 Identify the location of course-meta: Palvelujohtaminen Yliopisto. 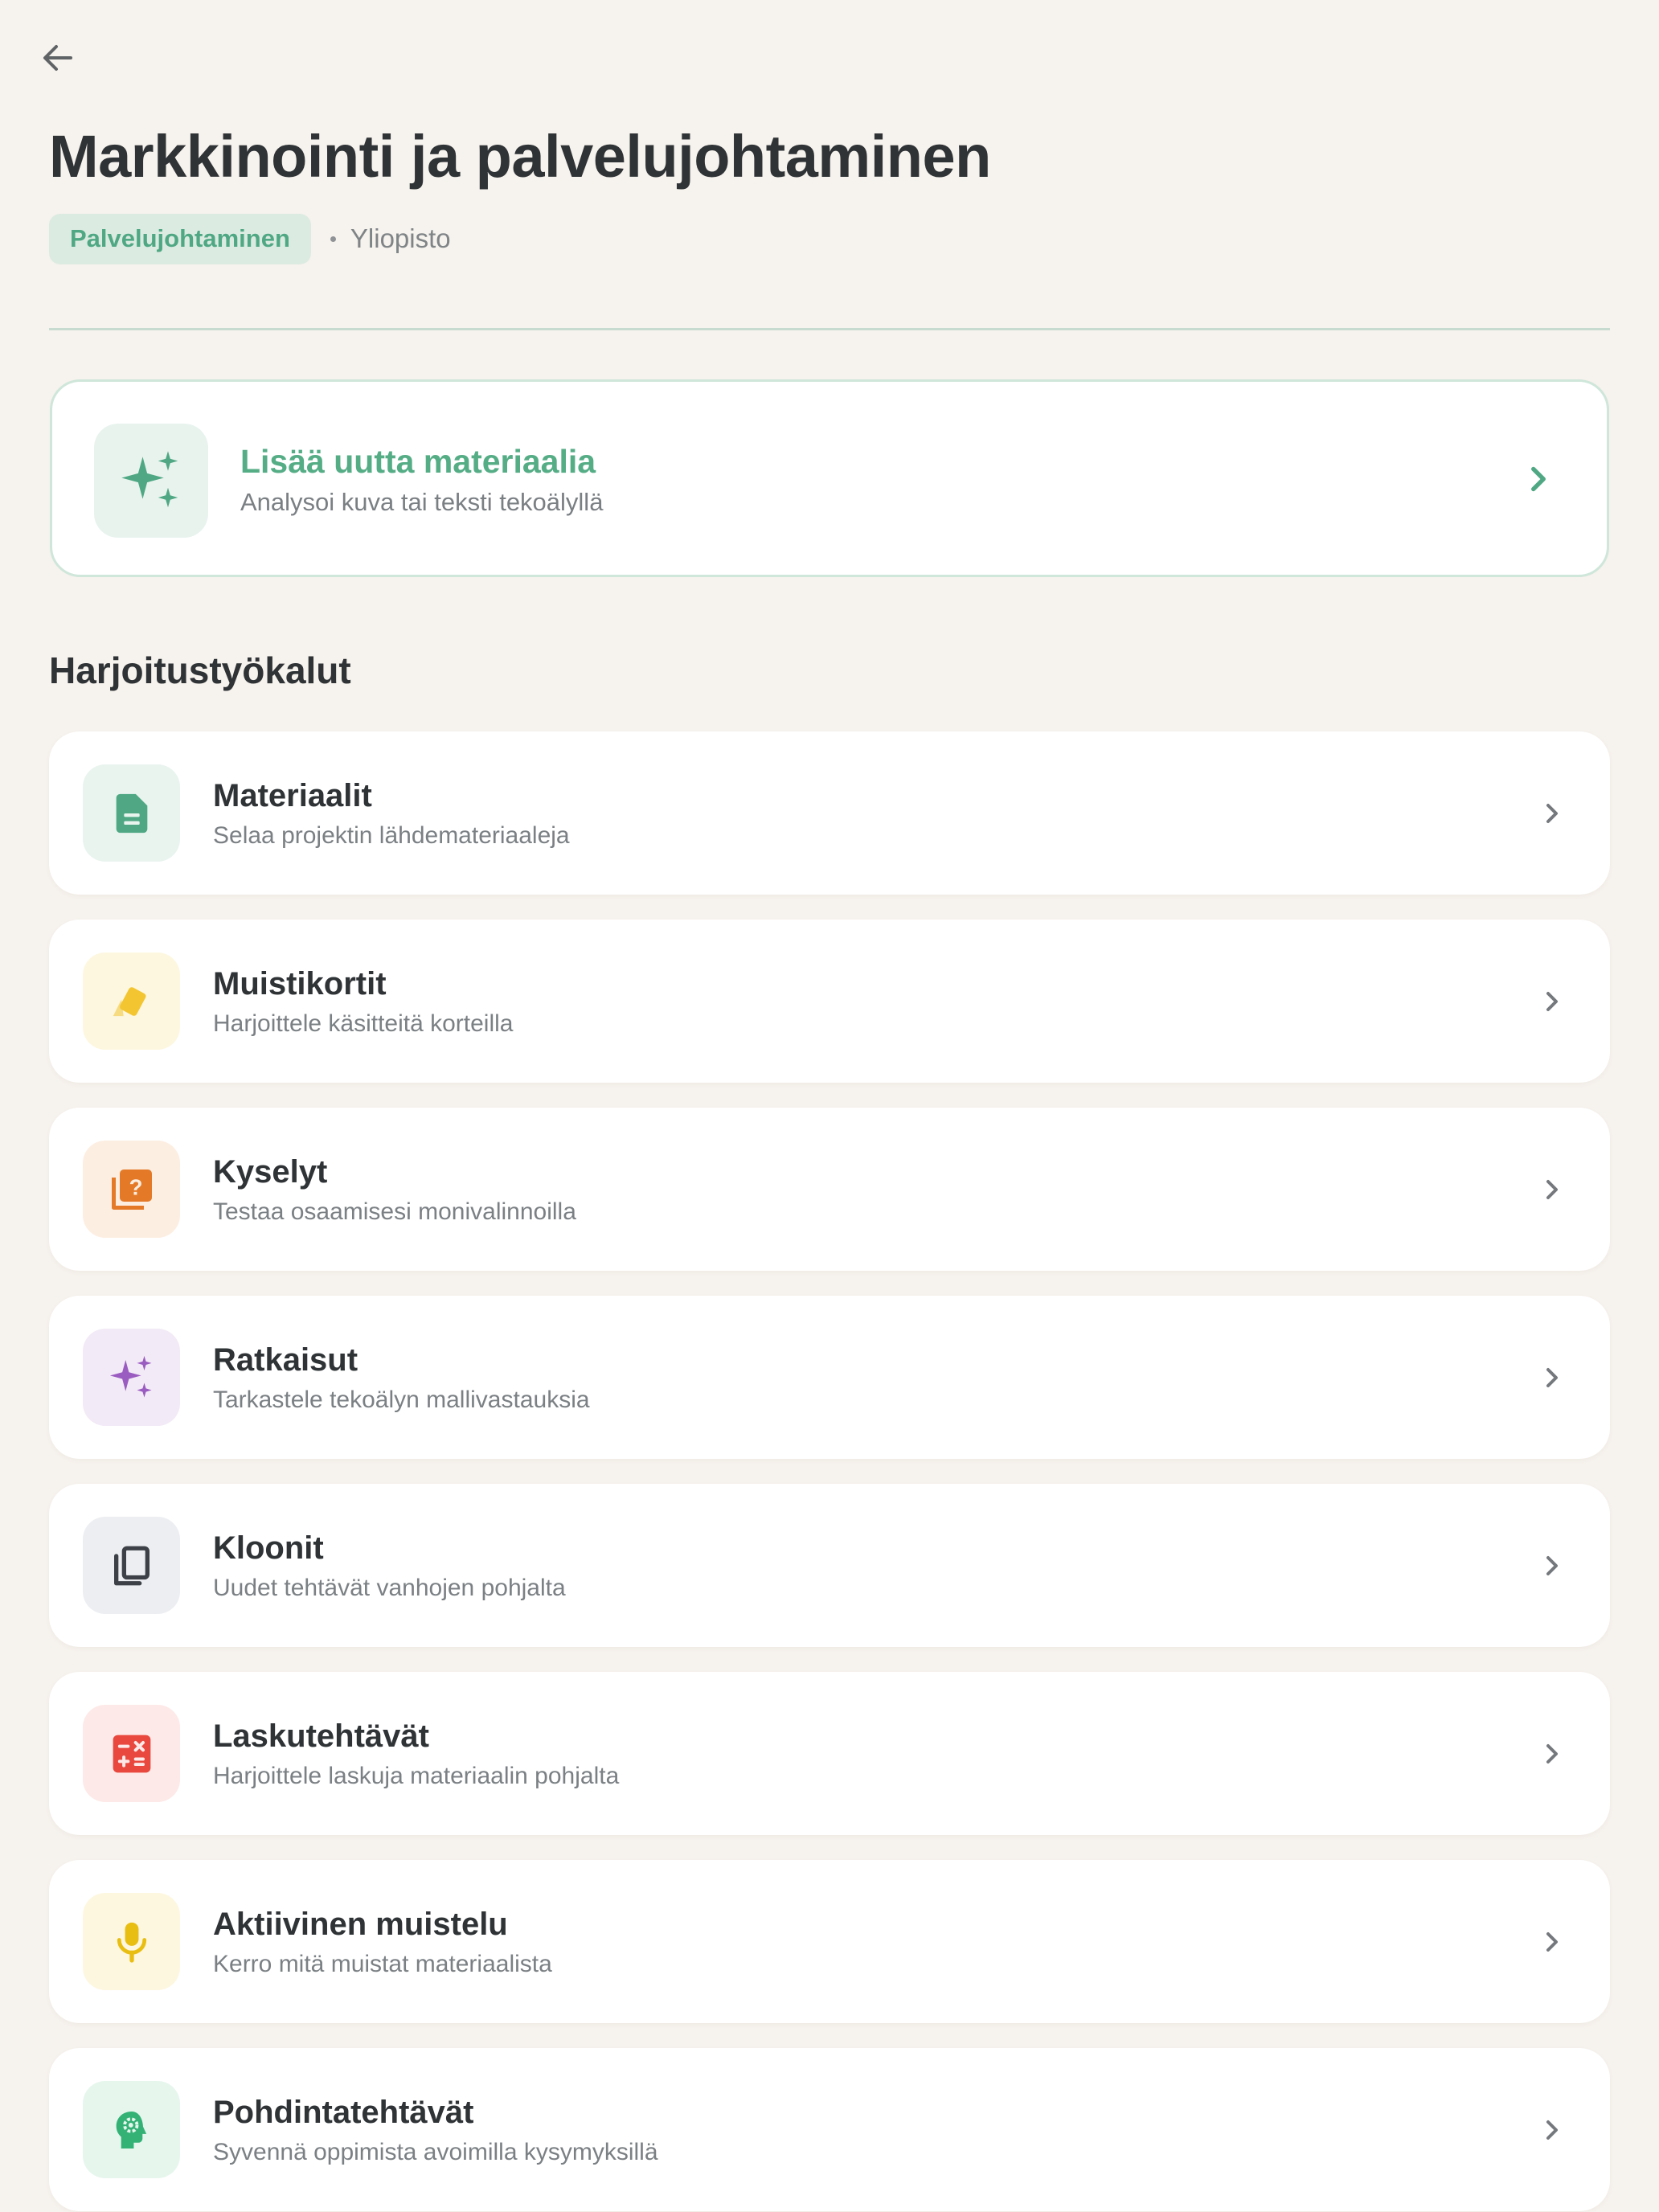
(250, 238).